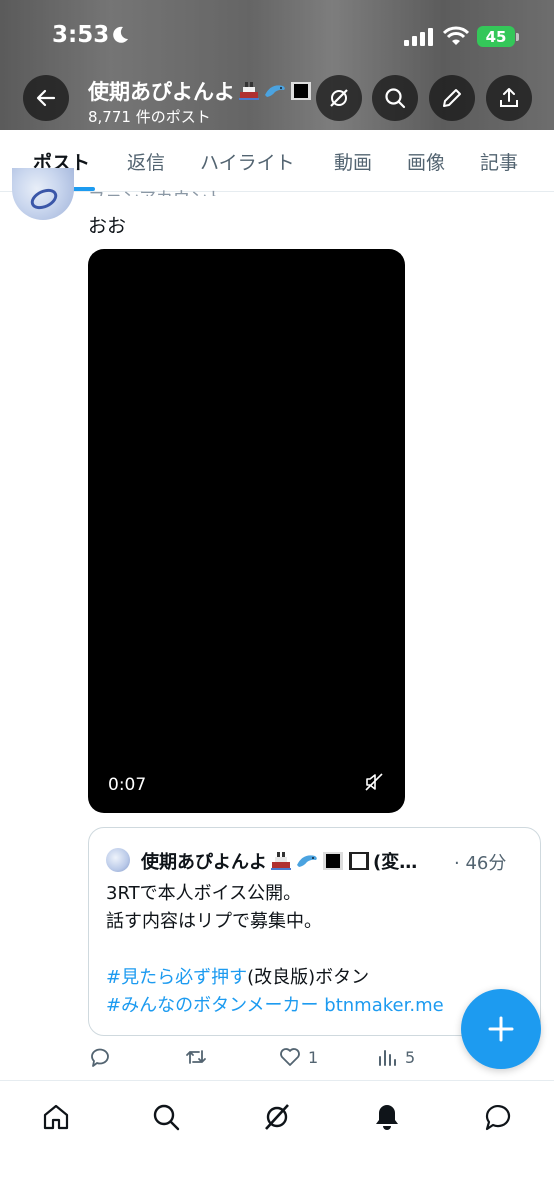 This screenshot has height=1199, width=554. I want to click on share-icon, so click(509, 97).